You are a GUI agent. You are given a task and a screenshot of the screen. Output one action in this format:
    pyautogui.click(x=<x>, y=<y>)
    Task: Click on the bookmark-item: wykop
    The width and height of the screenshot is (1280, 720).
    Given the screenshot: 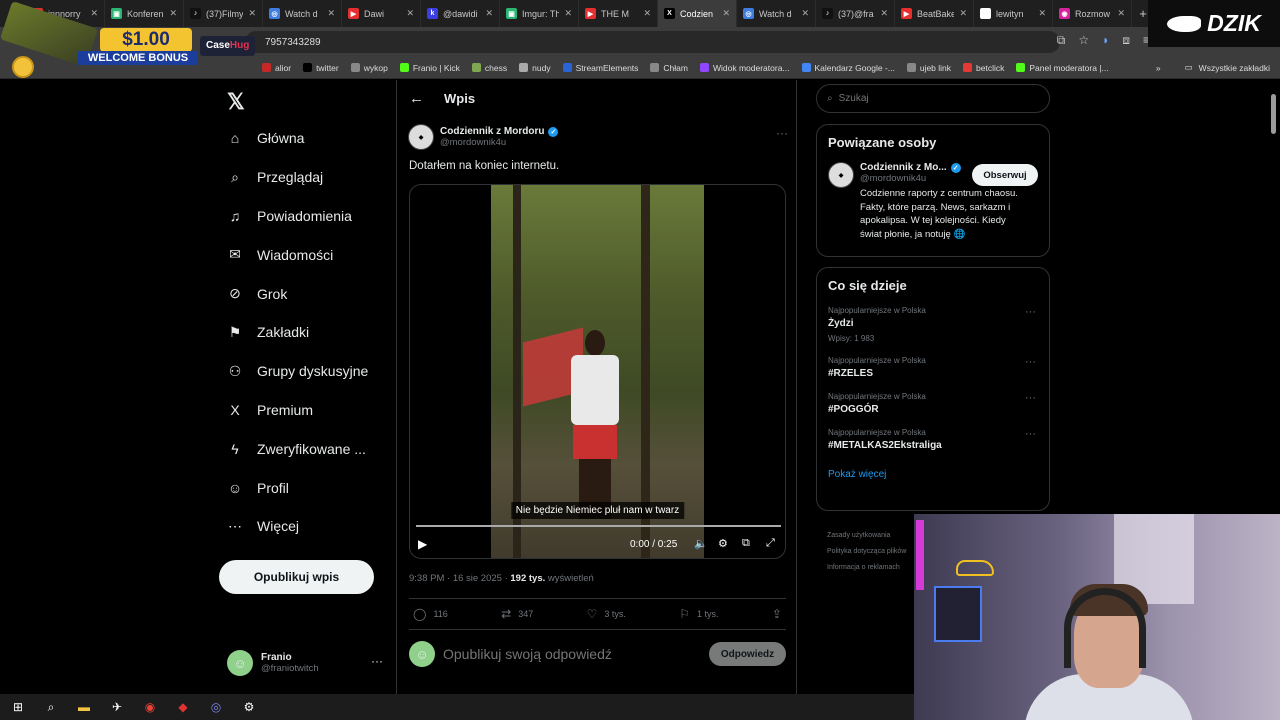 What is the action you would take?
    pyautogui.click(x=369, y=68)
    